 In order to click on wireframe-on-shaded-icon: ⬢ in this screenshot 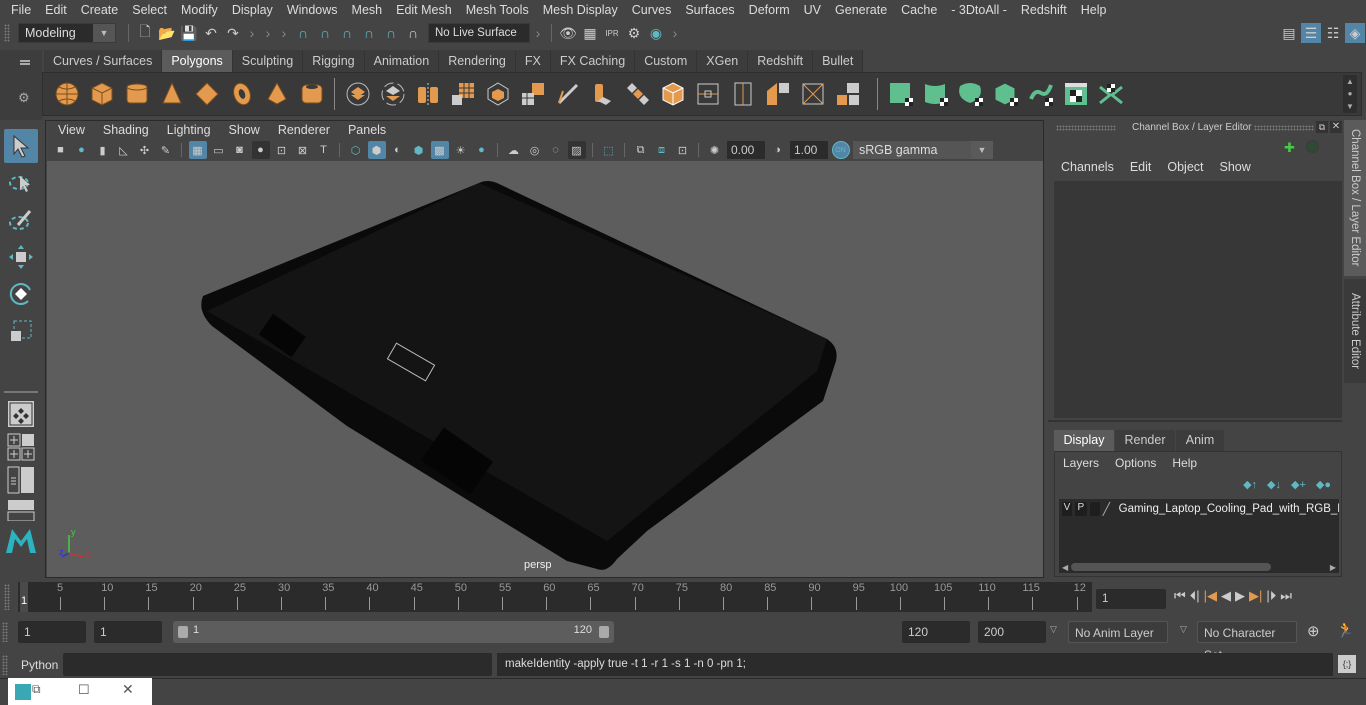, I will do `click(419, 150)`.